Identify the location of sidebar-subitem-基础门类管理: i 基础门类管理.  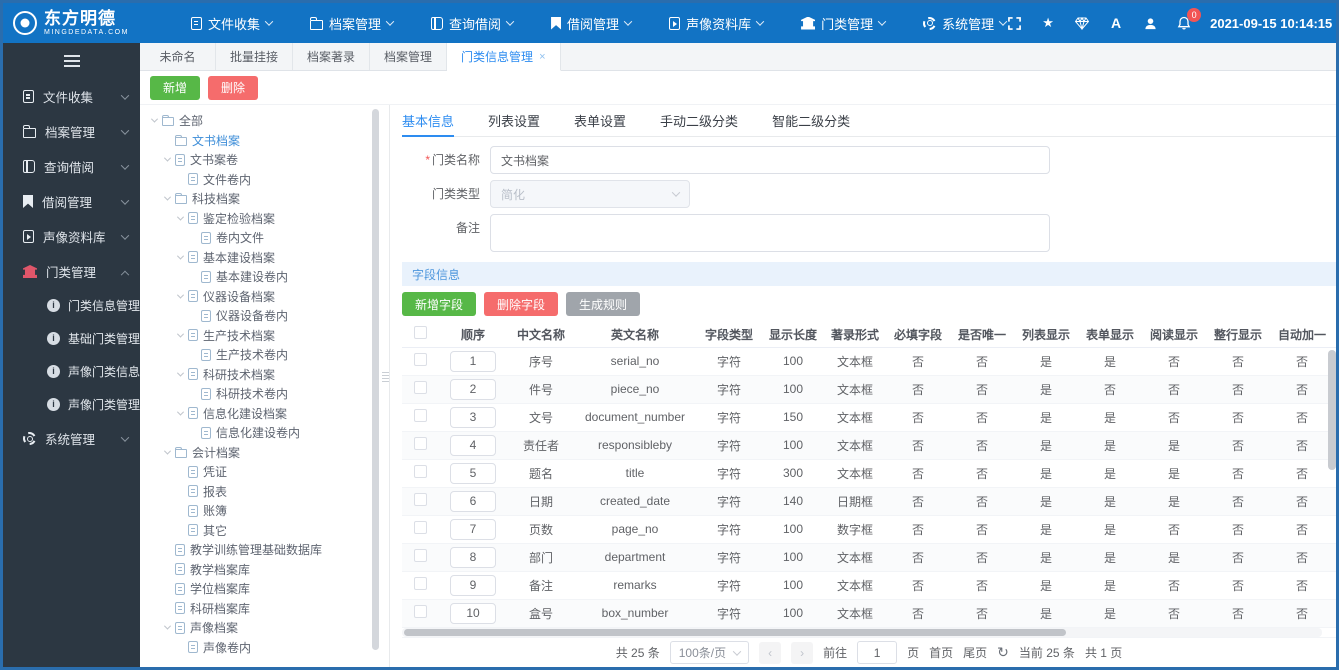
(71, 338).